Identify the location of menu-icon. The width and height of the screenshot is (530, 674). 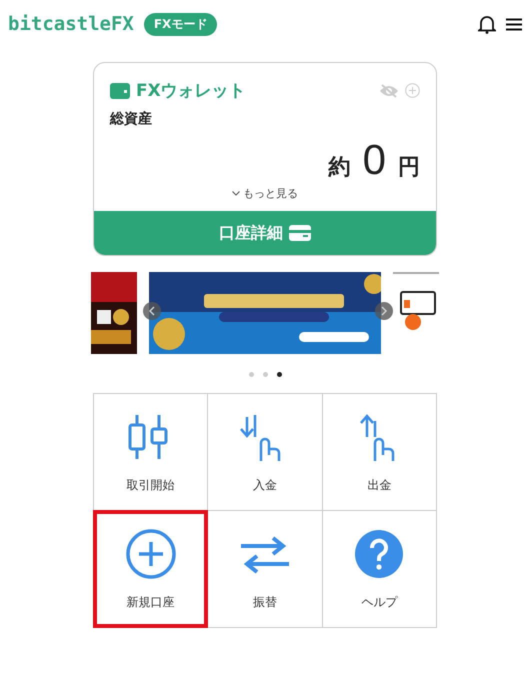
(514, 24).